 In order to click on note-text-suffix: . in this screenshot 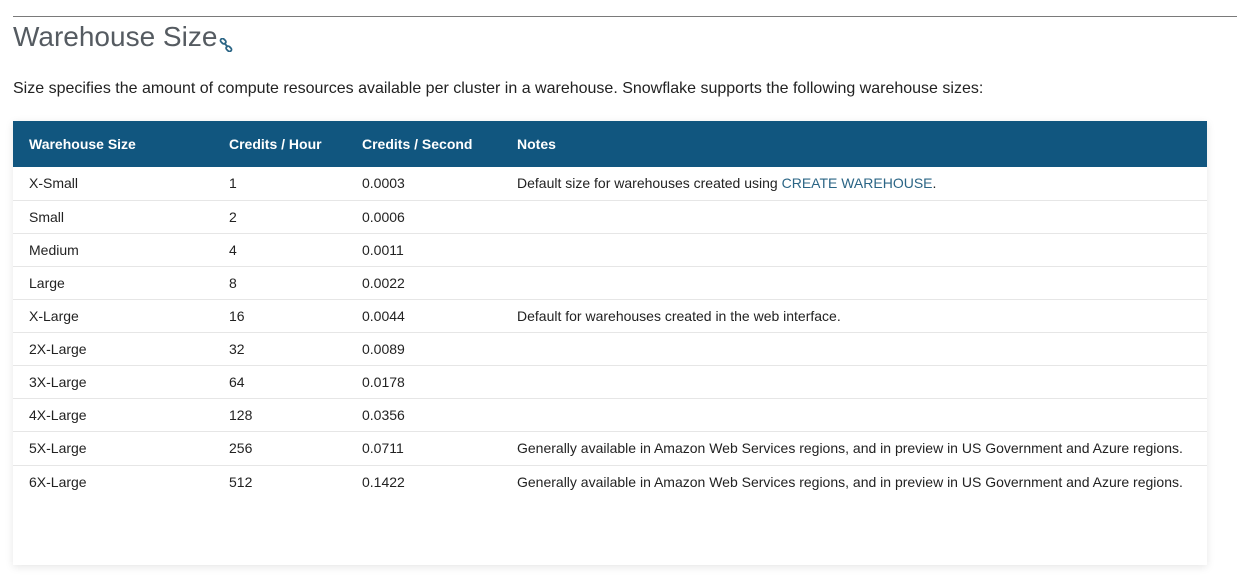, I will do `click(934, 183)`.